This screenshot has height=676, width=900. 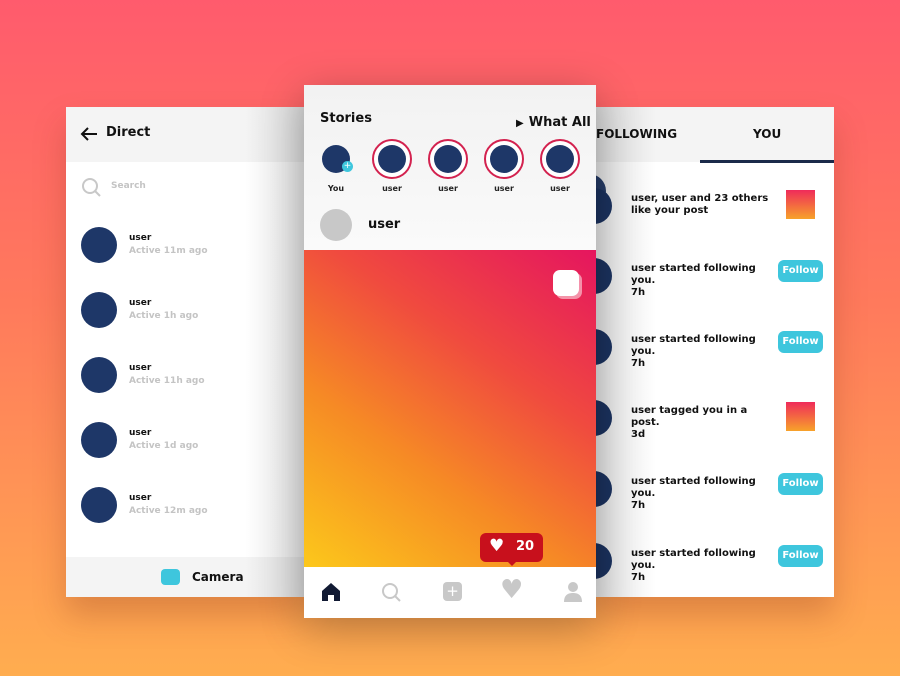 I want to click on active-tab-indicator, so click(x=767, y=161).